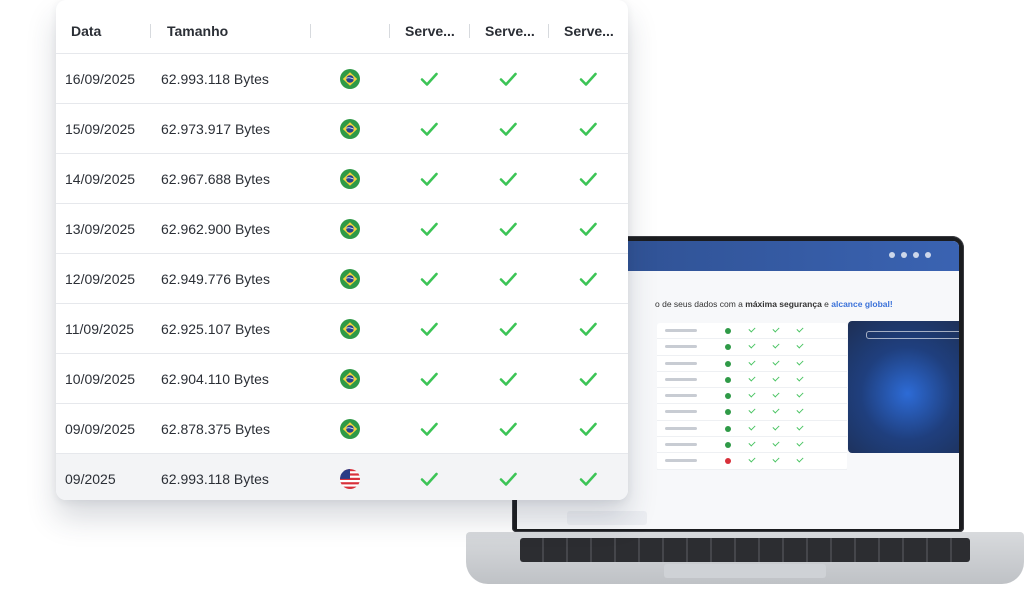  What do you see at coordinates (752, 396) in the screenshot?
I see `screen-mini-table` at bounding box center [752, 396].